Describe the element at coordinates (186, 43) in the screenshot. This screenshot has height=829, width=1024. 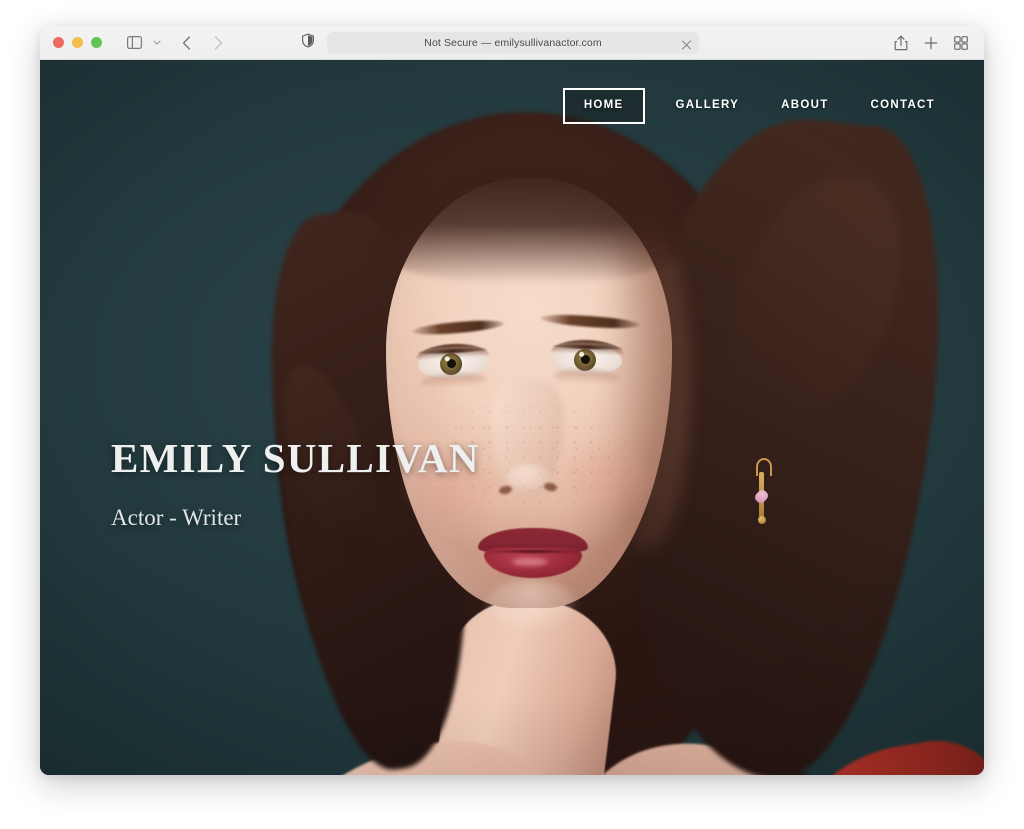
I see `back-button` at that location.